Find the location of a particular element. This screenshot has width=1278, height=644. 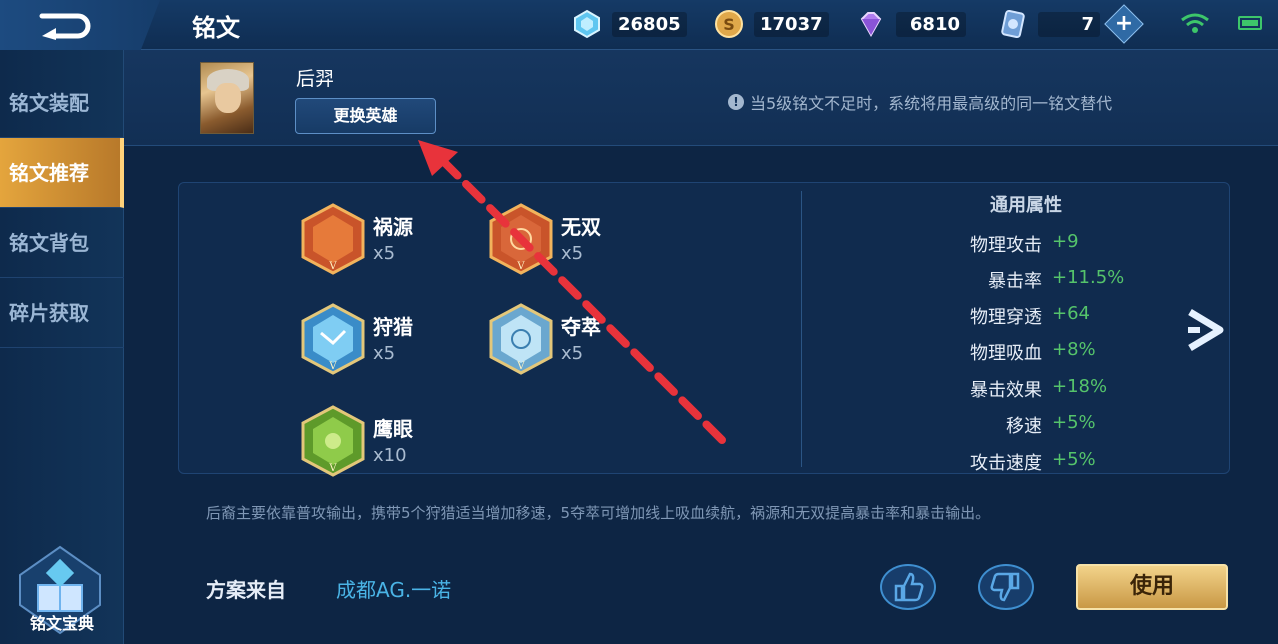

next-page-arrow-icon is located at coordinates (1206, 330).